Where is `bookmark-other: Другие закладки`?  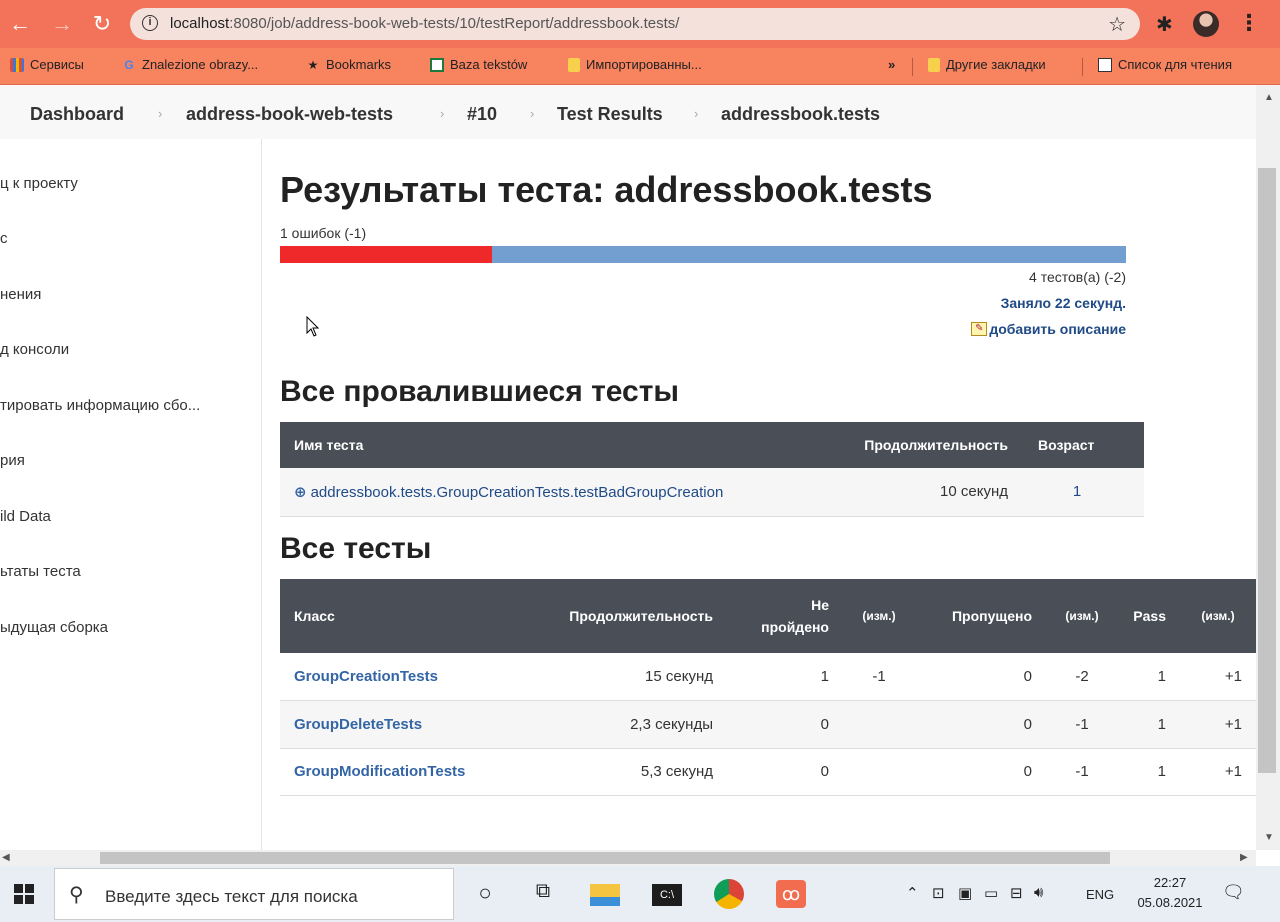
bookmark-other: Другие закладки is located at coordinates (987, 64).